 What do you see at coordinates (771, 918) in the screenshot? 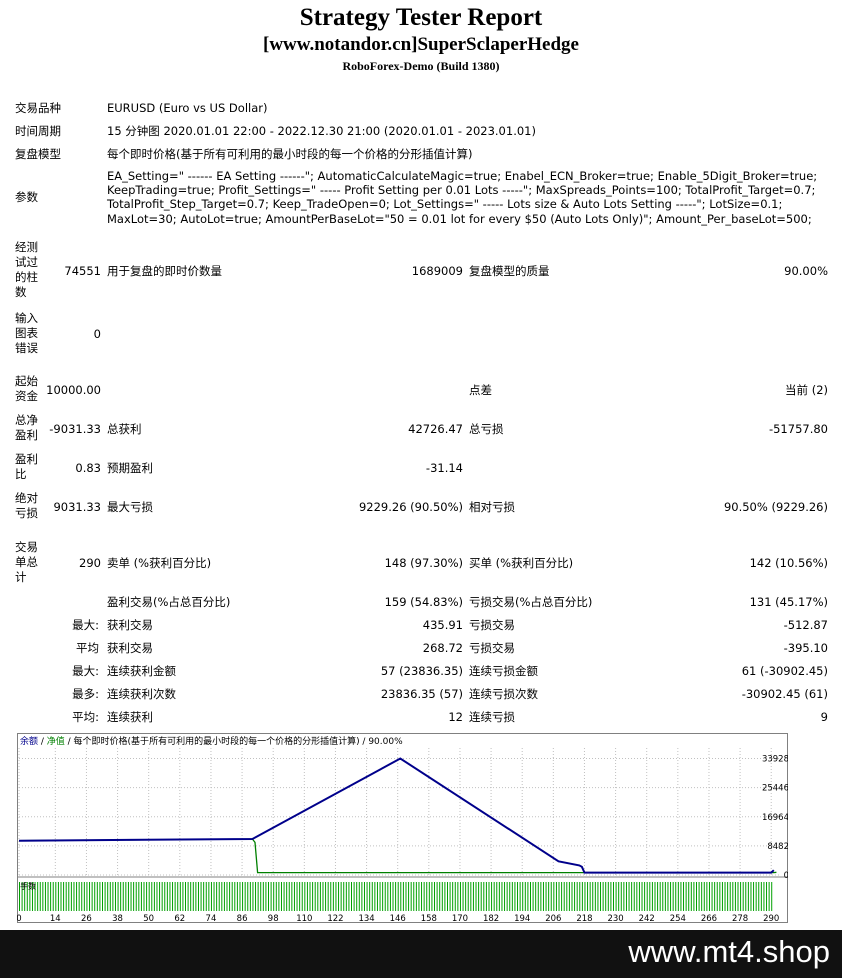
I see `x-tick-label: 290` at bounding box center [771, 918].